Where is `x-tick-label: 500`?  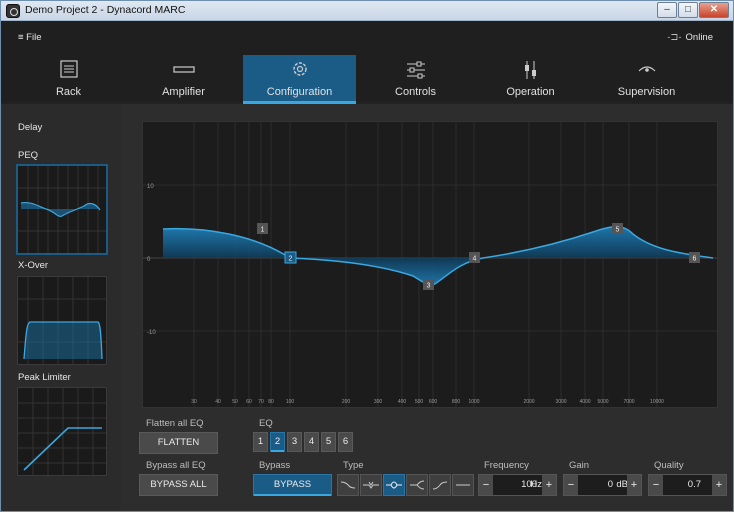
x-tick-label: 500 is located at coordinates (419, 402).